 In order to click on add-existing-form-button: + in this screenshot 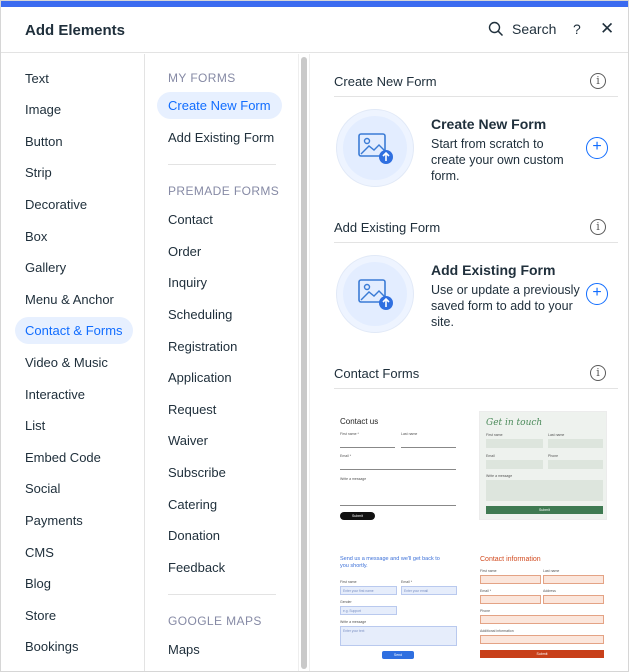, I will do `click(597, 294)`.